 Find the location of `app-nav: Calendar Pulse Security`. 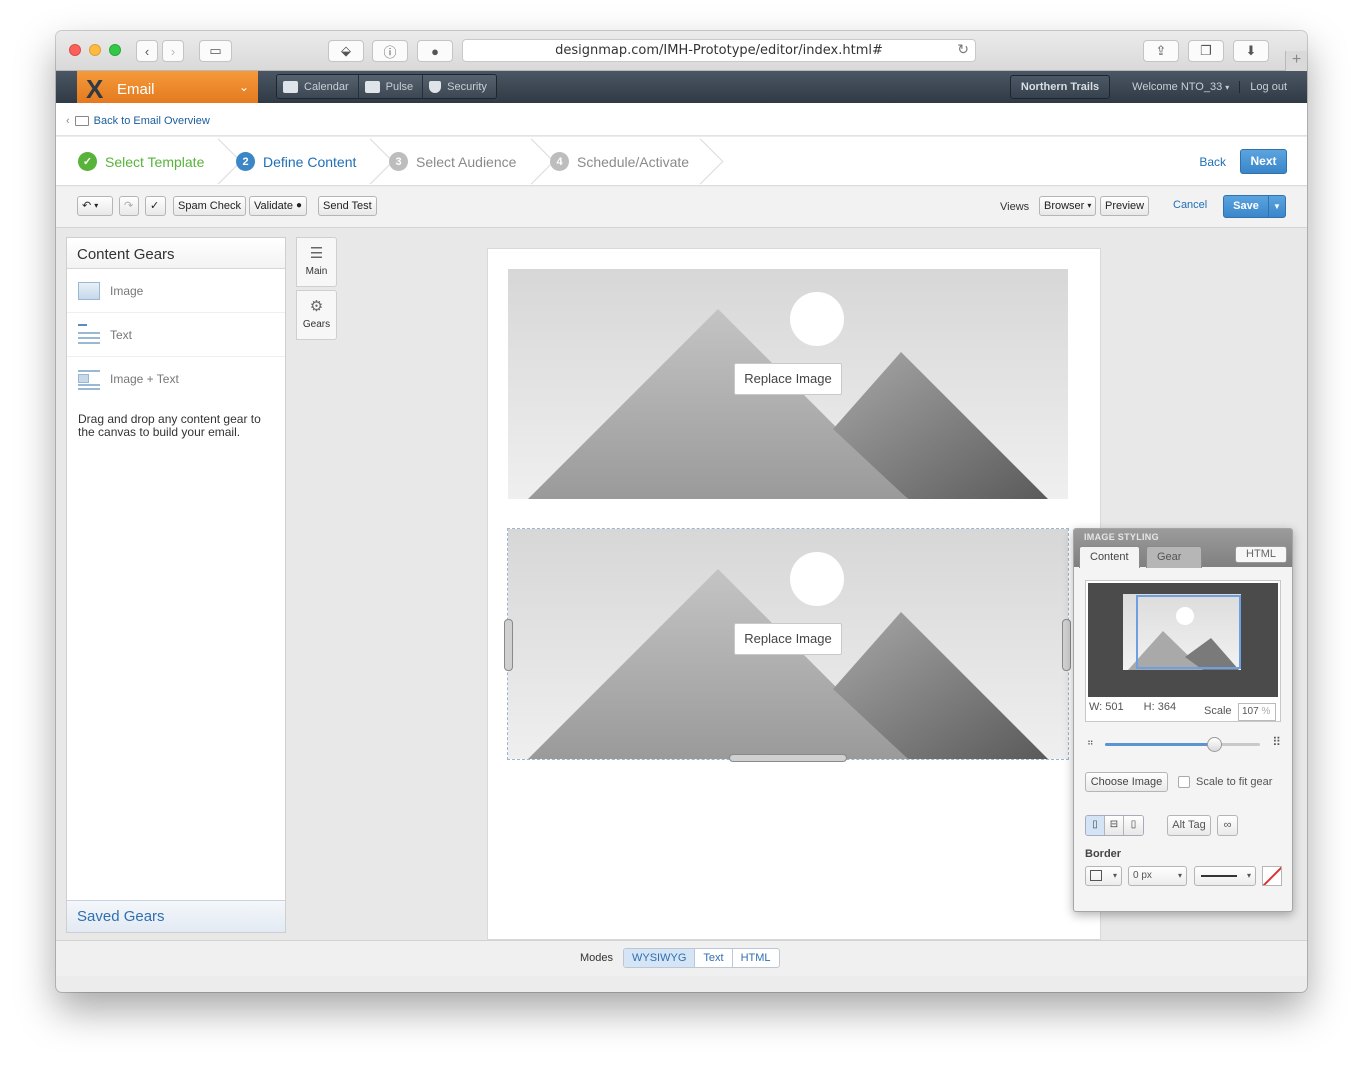

app-nav: Calendar Pulse Security is located at coordinates (386, 86).